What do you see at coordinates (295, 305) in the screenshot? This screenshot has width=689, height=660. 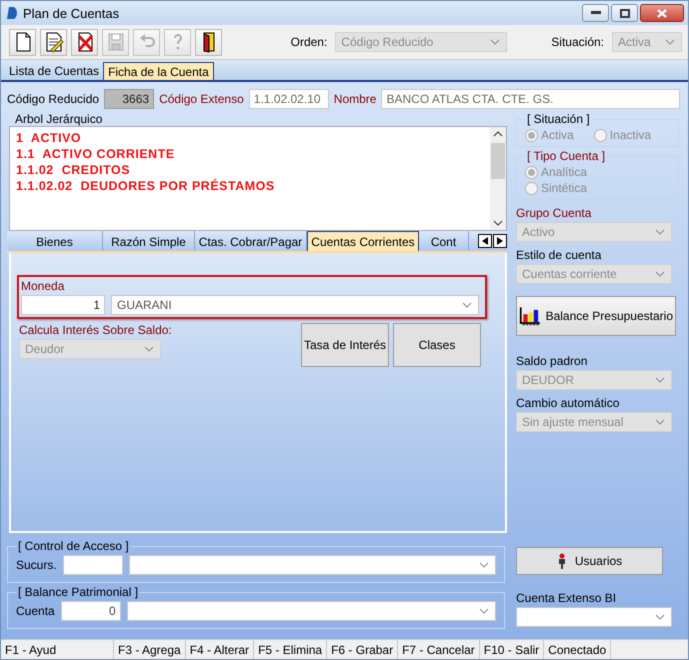 I see `currency-dropdown: GUARANI` at bounding box center [295, 305].